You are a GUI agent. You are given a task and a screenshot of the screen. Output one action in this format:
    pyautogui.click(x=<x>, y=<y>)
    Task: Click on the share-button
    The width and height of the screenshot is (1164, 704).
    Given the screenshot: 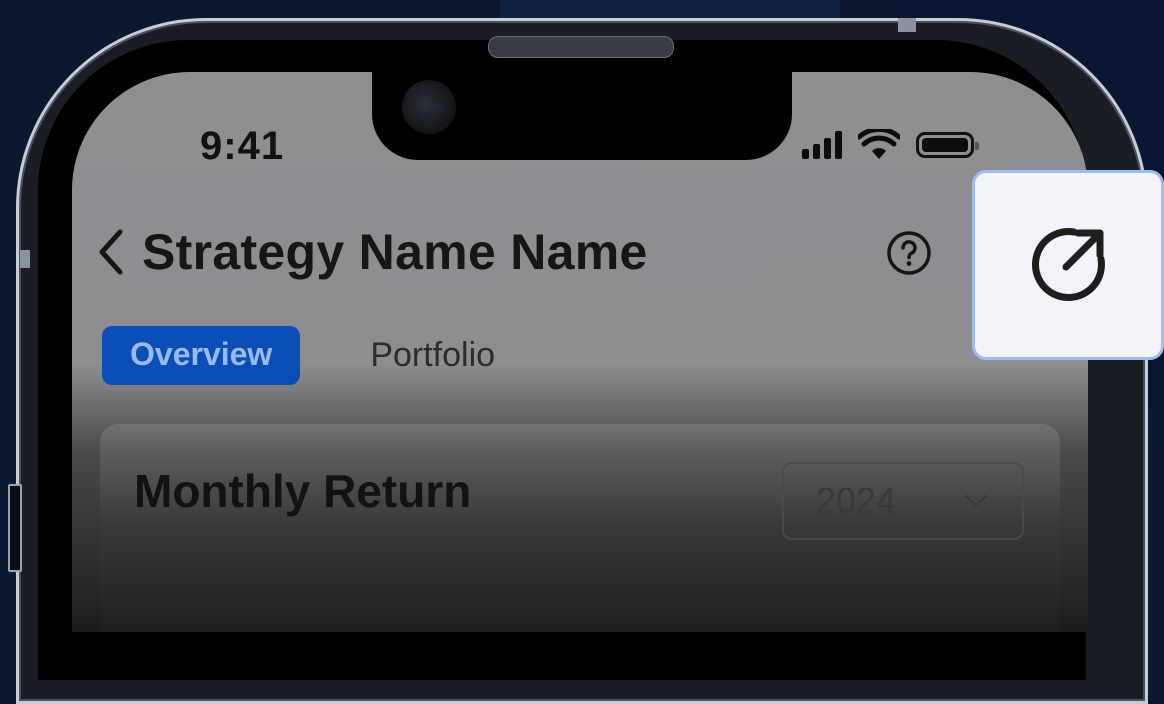 What is the action you would take?
    pyautogui.click(x=1068, y=265)
    